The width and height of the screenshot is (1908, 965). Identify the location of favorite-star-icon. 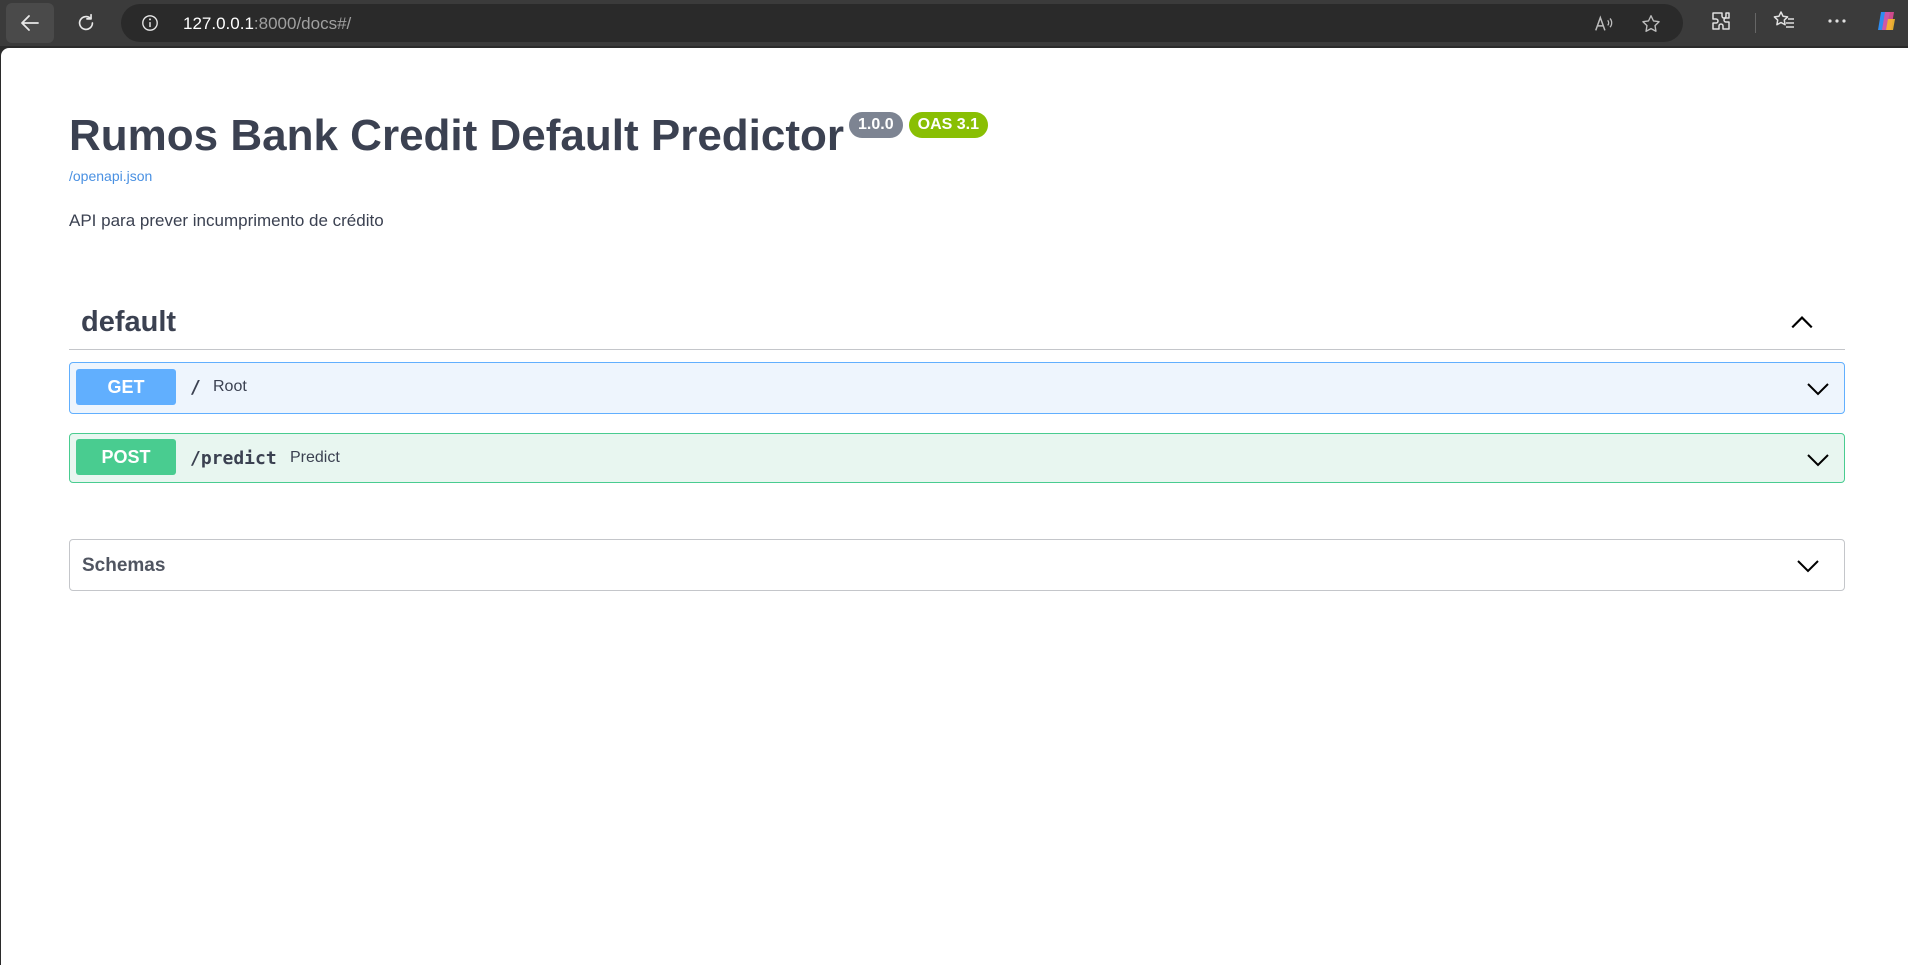
(1651, 24).